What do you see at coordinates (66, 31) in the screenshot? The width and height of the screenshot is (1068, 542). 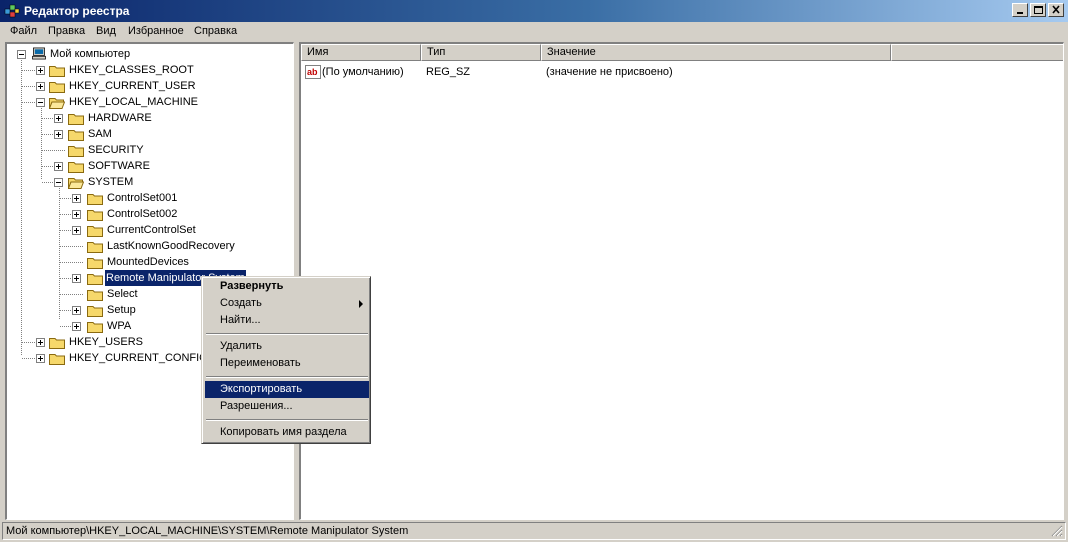 I see `menu-edit: Правка` at bounding box center [66, 31].